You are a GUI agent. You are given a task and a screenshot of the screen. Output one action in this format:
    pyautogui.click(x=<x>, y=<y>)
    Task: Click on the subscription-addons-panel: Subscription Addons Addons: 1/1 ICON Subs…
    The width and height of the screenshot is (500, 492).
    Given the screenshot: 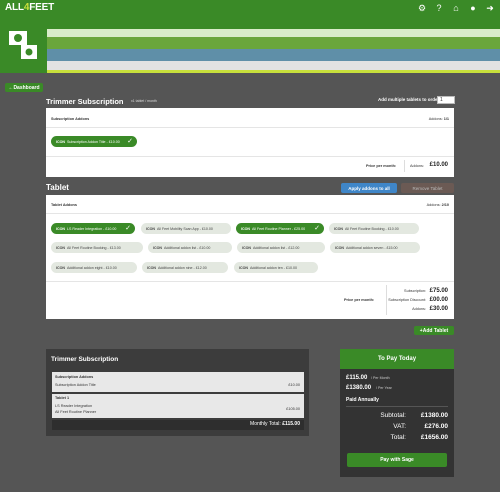 What is the action you would take?
    pyautogui.click(x=250, y=142)
    